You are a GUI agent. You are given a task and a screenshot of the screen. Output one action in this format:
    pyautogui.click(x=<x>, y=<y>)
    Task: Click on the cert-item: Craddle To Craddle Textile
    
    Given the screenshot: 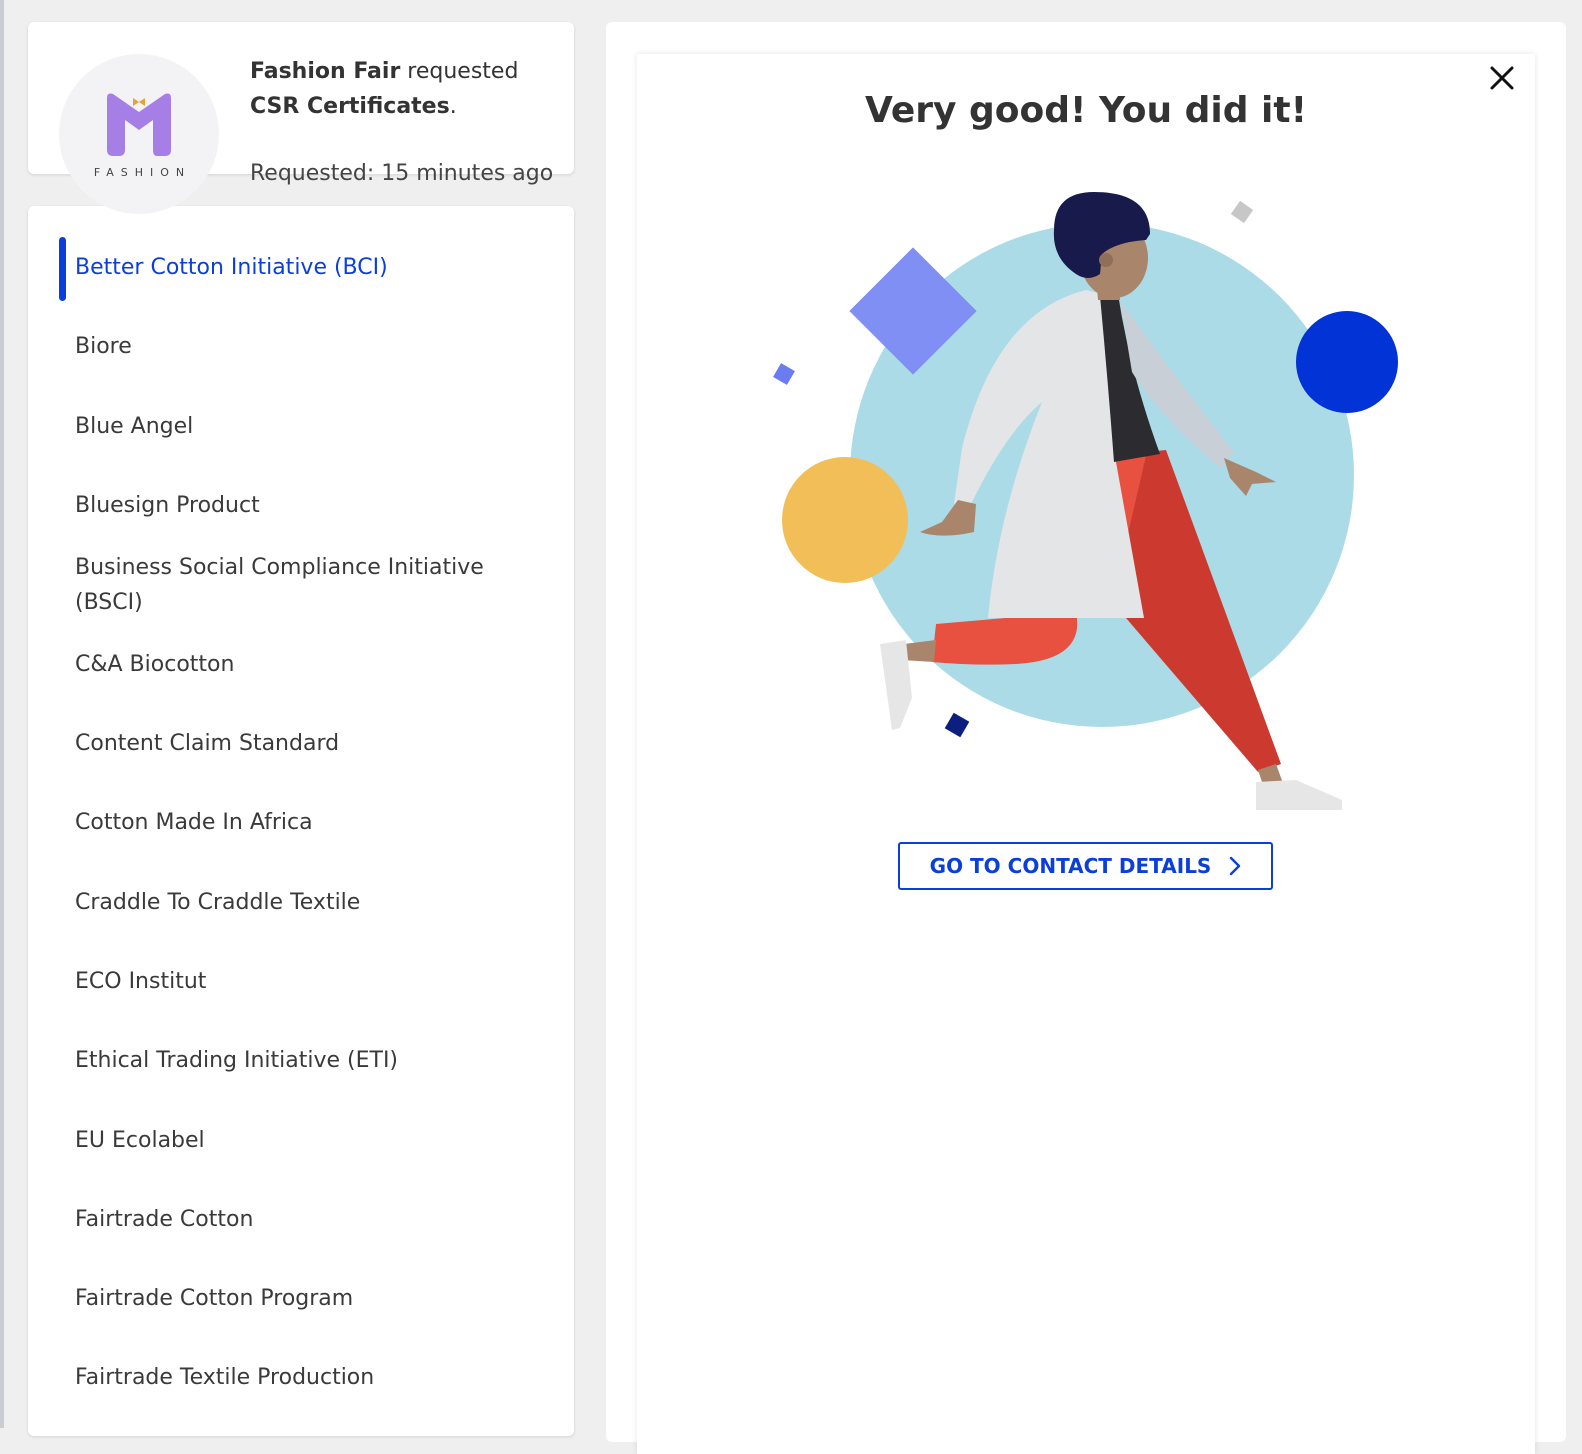 What is the action you would take?
    pyautogui.click(x=310, y=902)
    